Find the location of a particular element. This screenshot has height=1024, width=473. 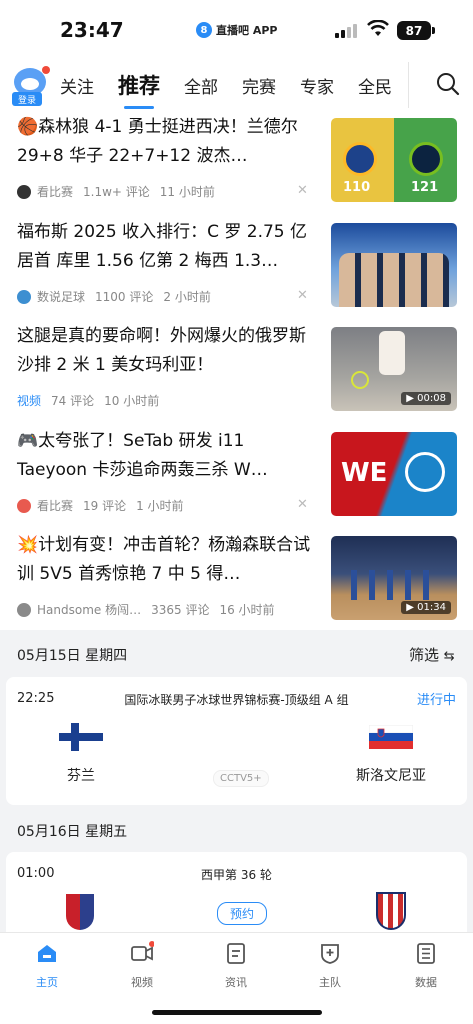

top-nav: 登录 关注 推荐 全部 完赛 专家 全民 is located at coordinates (236, 85).